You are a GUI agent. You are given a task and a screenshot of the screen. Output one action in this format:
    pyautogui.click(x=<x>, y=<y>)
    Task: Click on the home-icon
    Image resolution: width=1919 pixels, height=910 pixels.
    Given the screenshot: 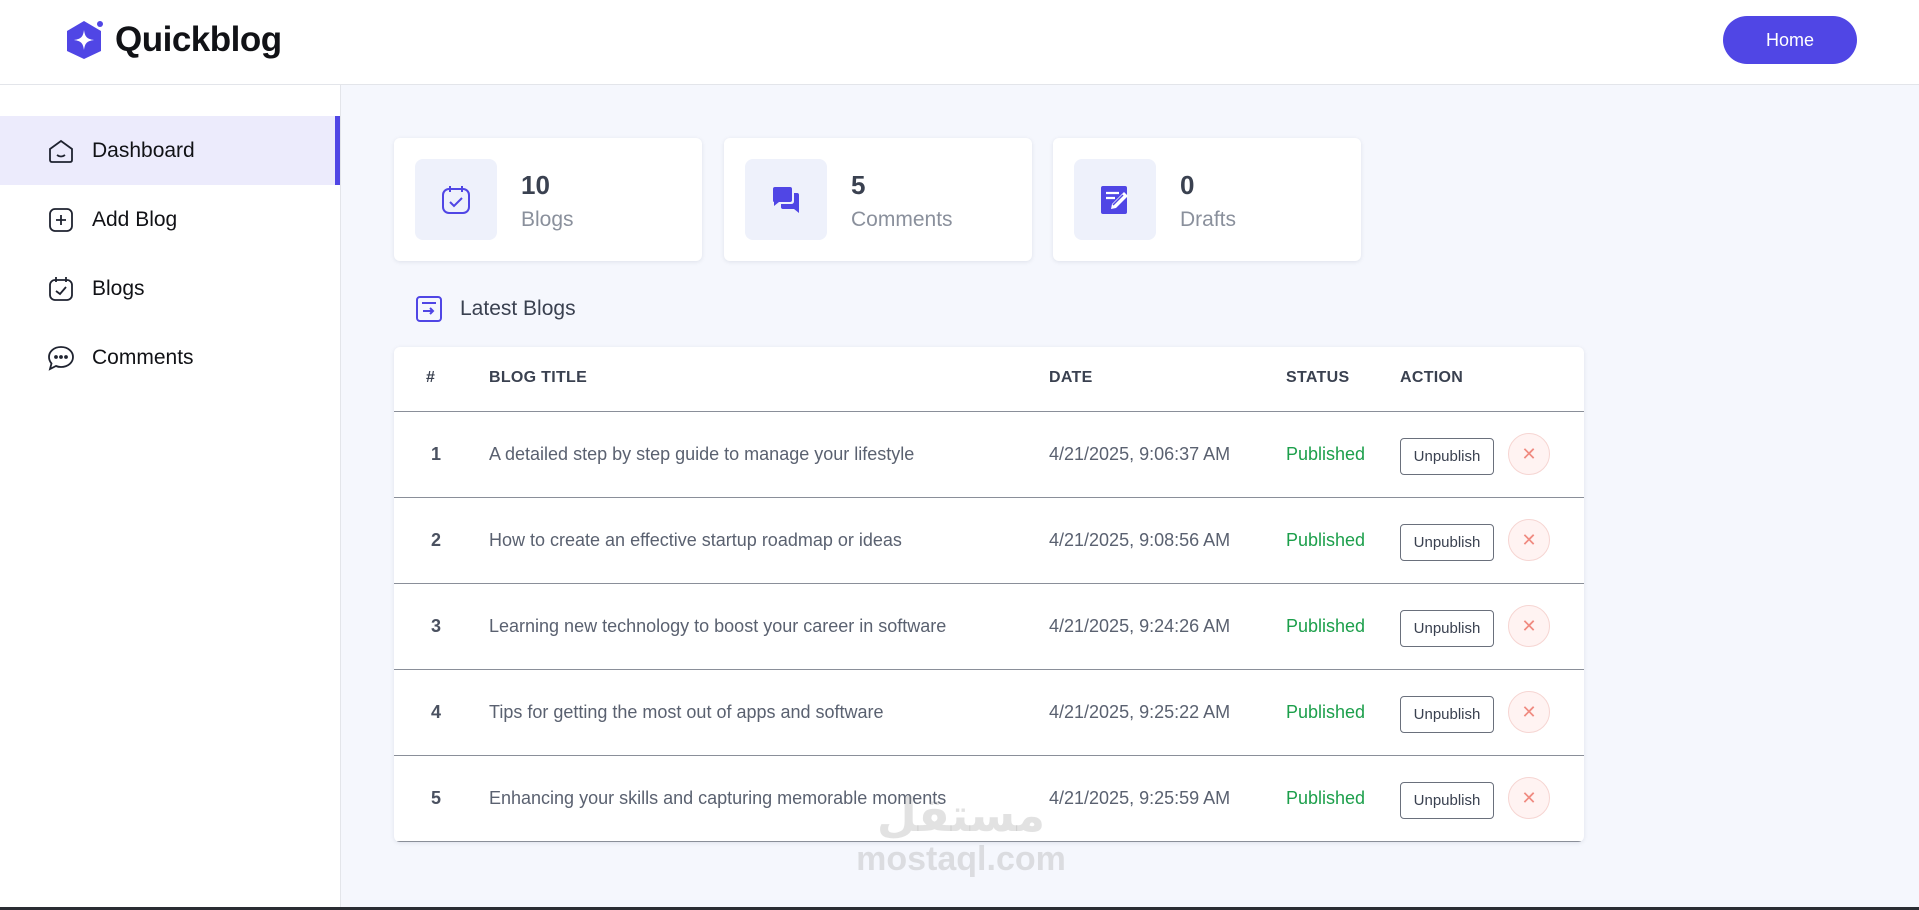 What is the action you would take?
    pyautogui.click(x=61, y=151)
    